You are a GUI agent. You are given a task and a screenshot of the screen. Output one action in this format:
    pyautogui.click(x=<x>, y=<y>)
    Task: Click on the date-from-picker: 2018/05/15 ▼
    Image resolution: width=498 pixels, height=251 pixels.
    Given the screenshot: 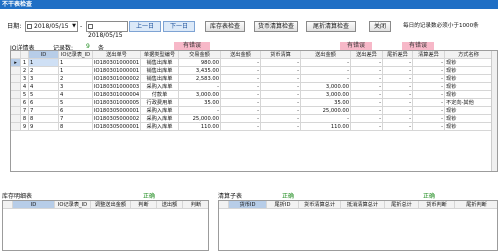 What is the action you would take?
    pyautogui.click(x=51, y=26)
    